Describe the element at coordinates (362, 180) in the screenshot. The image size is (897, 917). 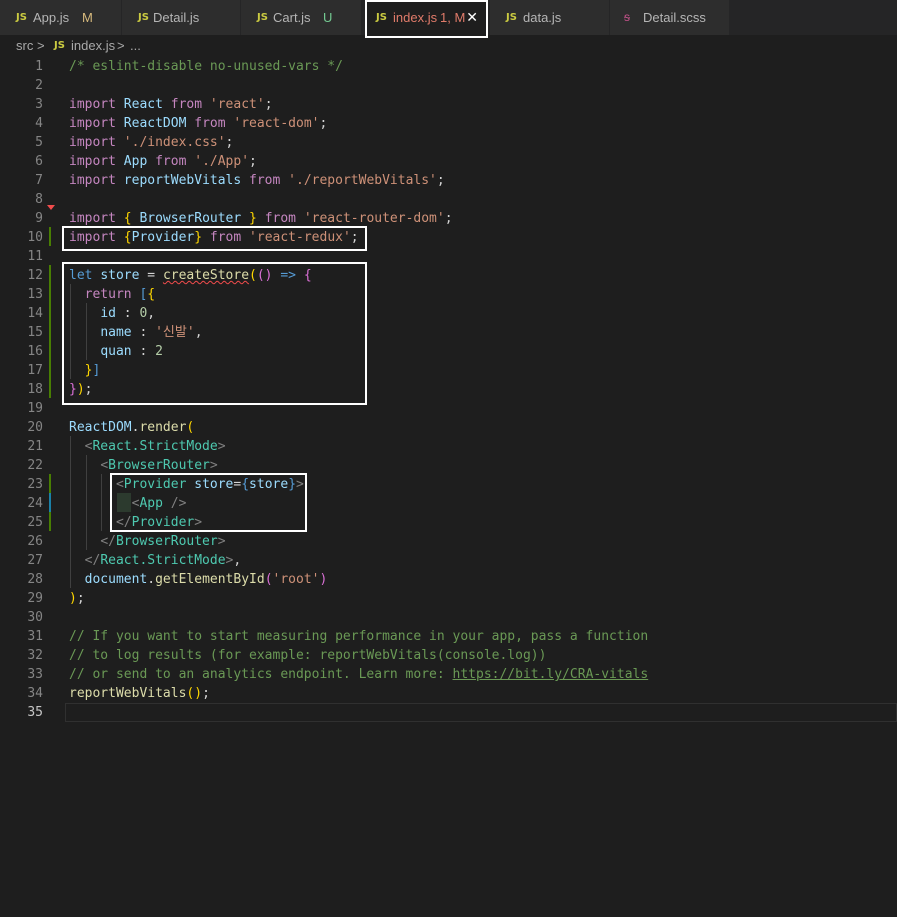
I see `code-token: './reportWebVitals'` at that location.